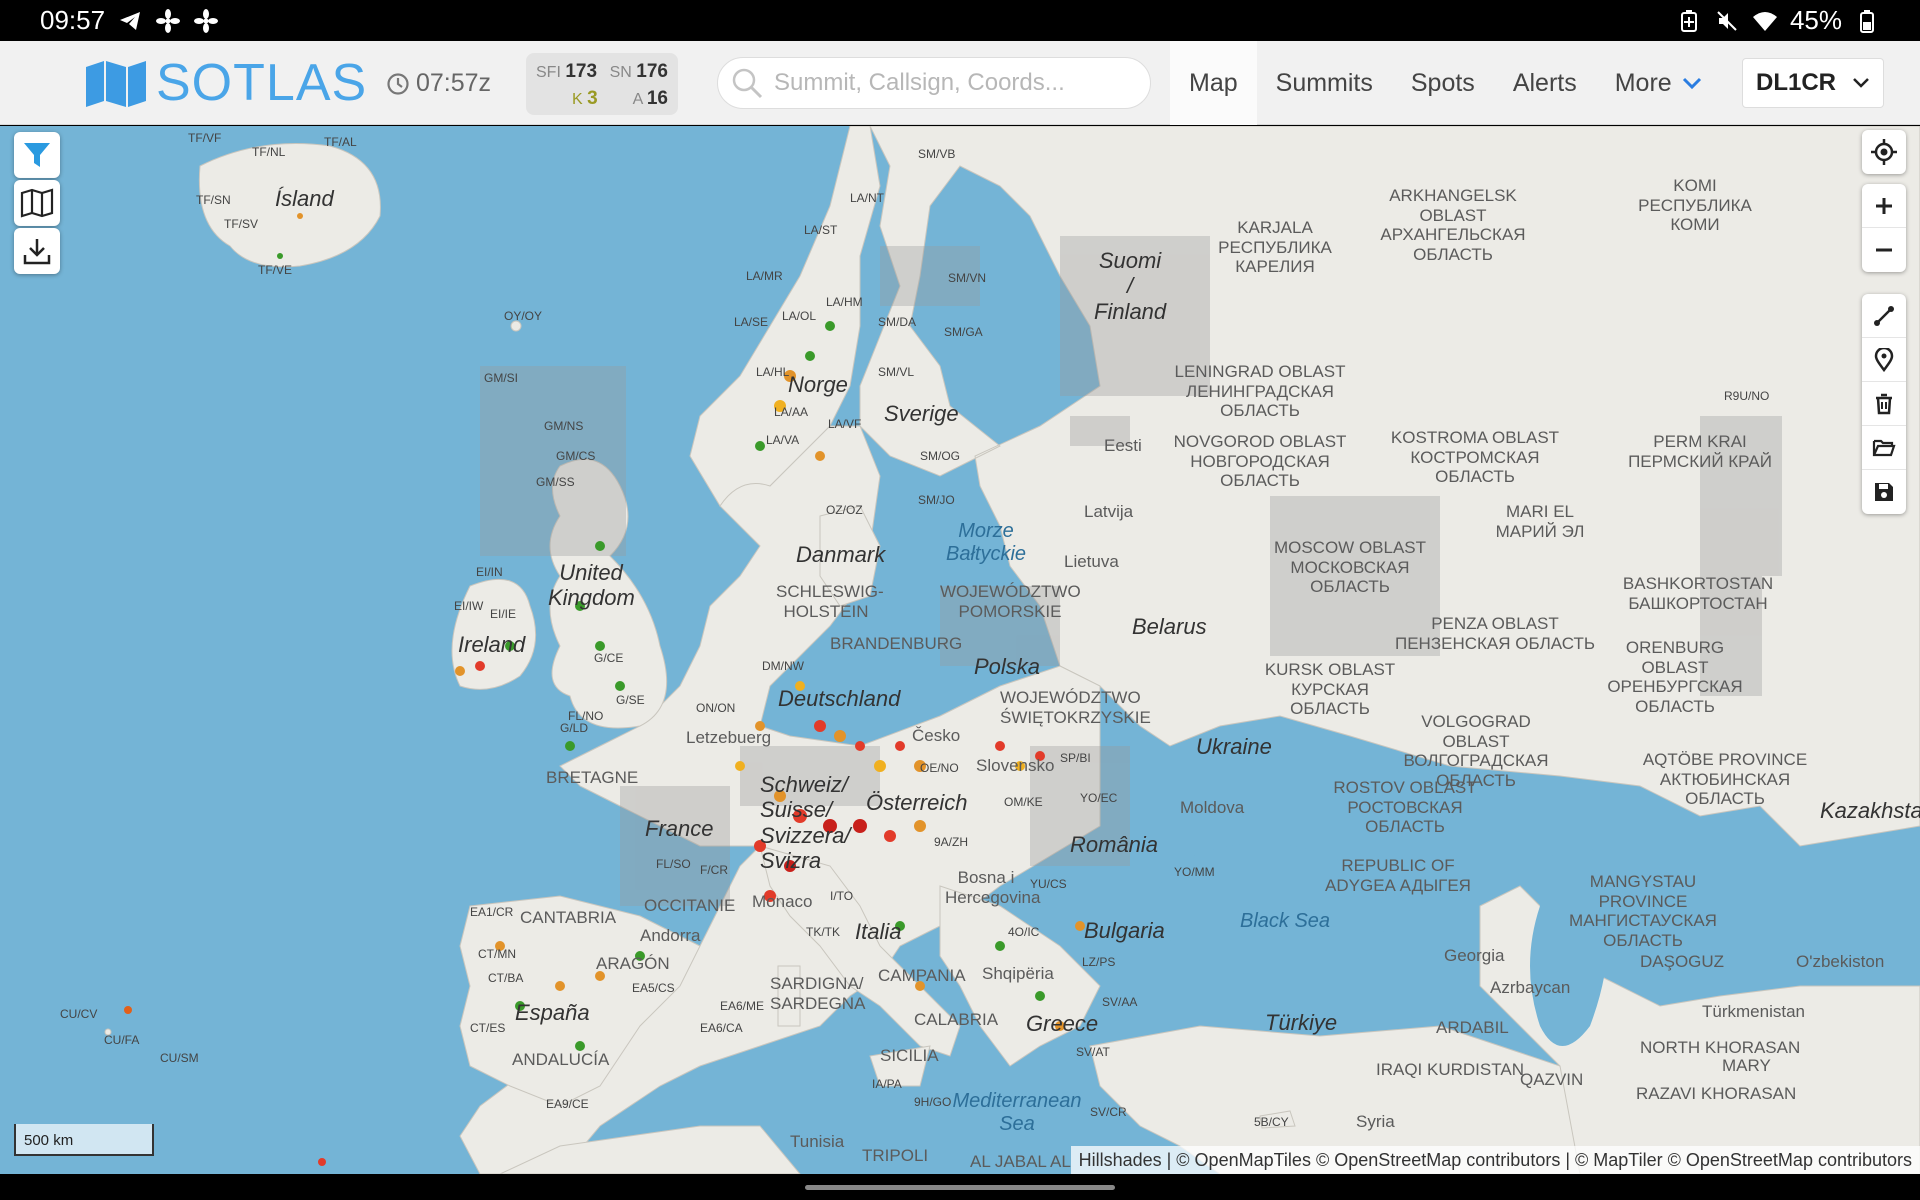 The image size is (1920, 1200). Describe the element at coordinates (1124, 930) in the screenshot. I see `label-country: Bulgaria` at that location.